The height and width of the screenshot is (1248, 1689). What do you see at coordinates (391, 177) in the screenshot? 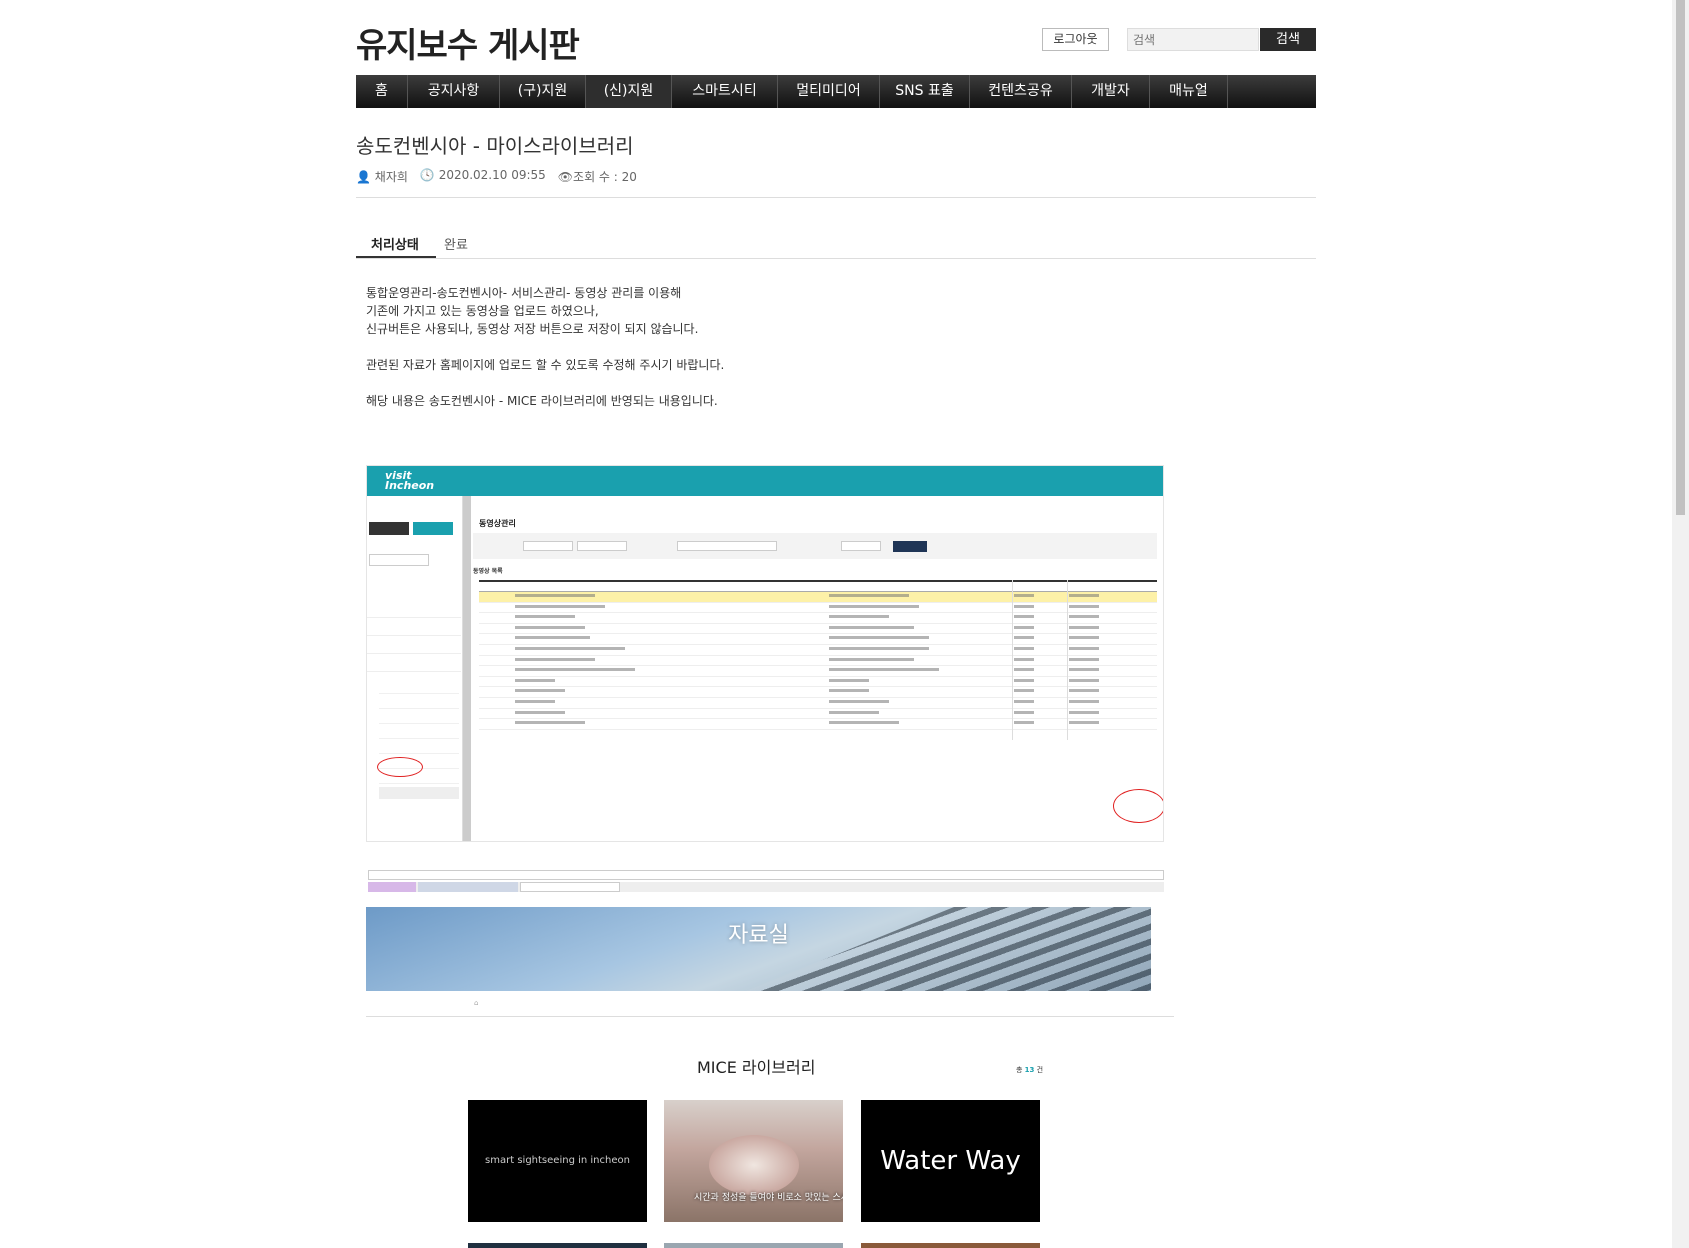
I see `author-name: 채자희` at bounding box center [391, 177].